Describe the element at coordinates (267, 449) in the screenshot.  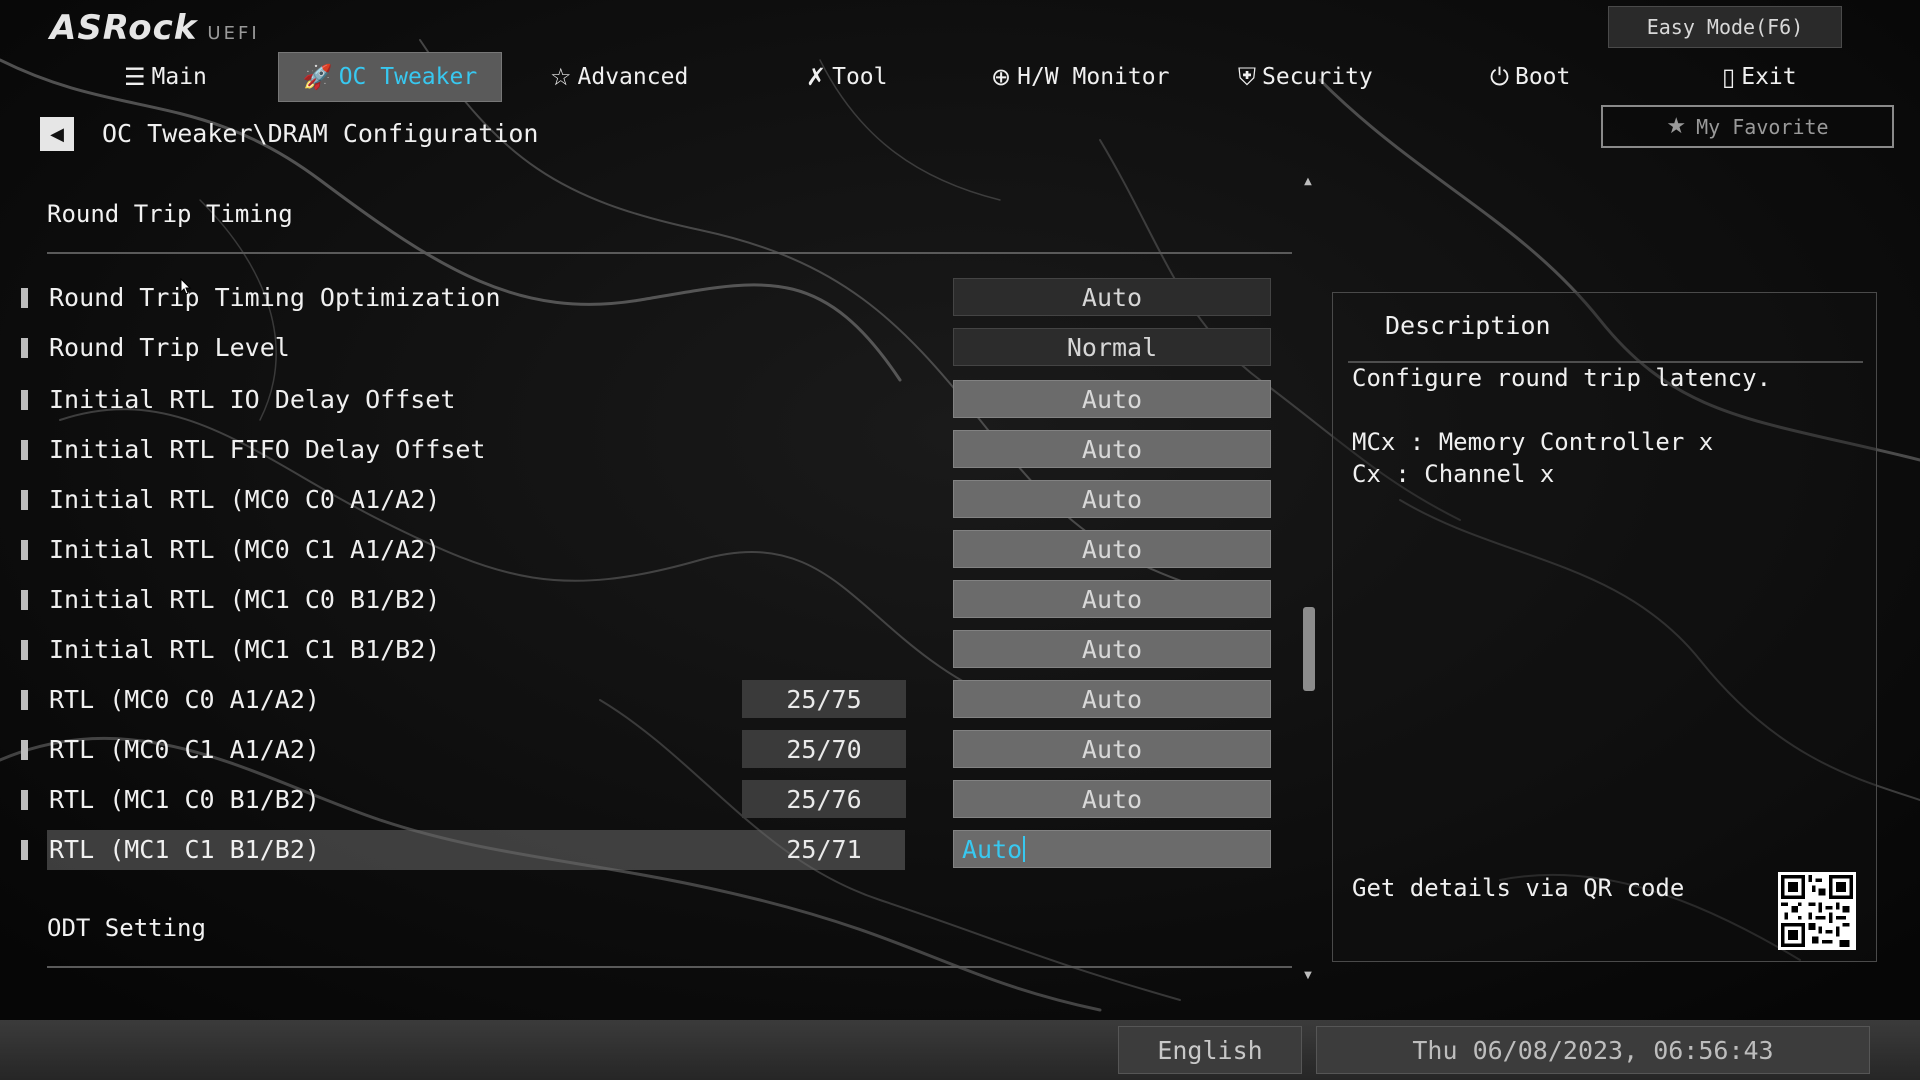
I see `setting-label: Initial RTL FIFO Delay Offset` at that location.